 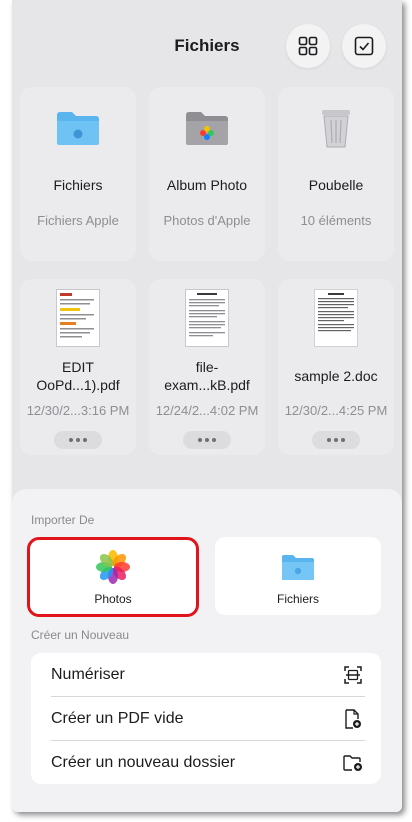 I want to click on grid-item-sample-doc: sample 2.doc 12/30/2...4:25 PM, so click(x=336, y=367).